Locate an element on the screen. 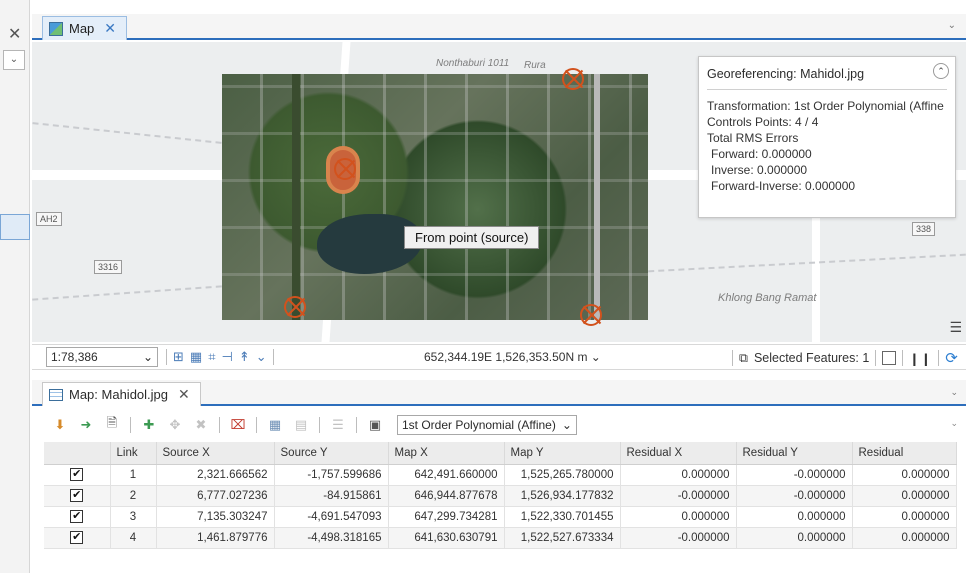 Image resolution: width=966 pixels, height=573 pixels. selection-icon: ⧉ is located at coordinates (743, 358).